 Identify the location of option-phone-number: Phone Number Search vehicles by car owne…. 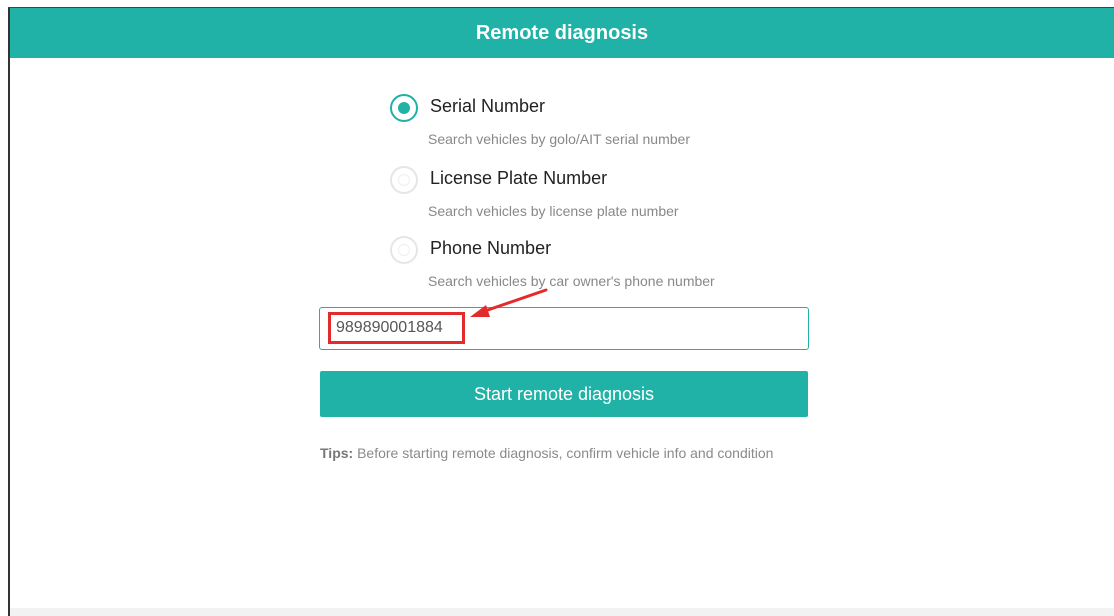
(600, 266).